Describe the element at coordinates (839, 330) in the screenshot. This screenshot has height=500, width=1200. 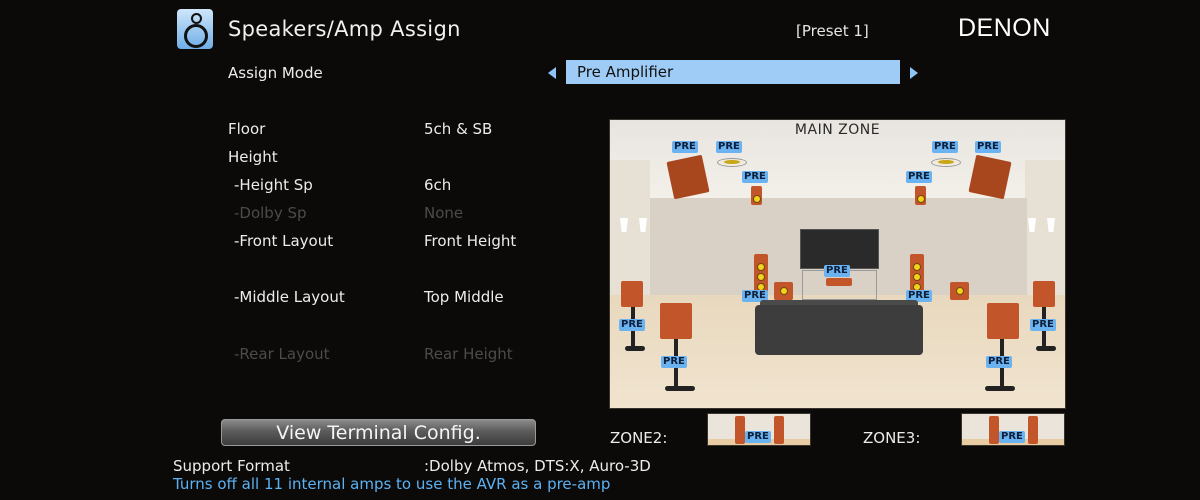
I see `sofa` at that location.